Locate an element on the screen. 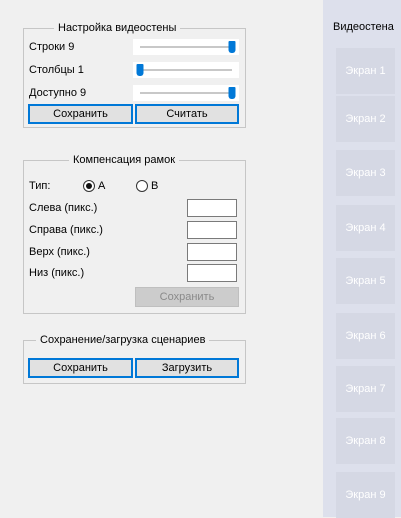 The height and width of the screenshot is (518, 401). cols-slider is located at coordinates (186, 70).